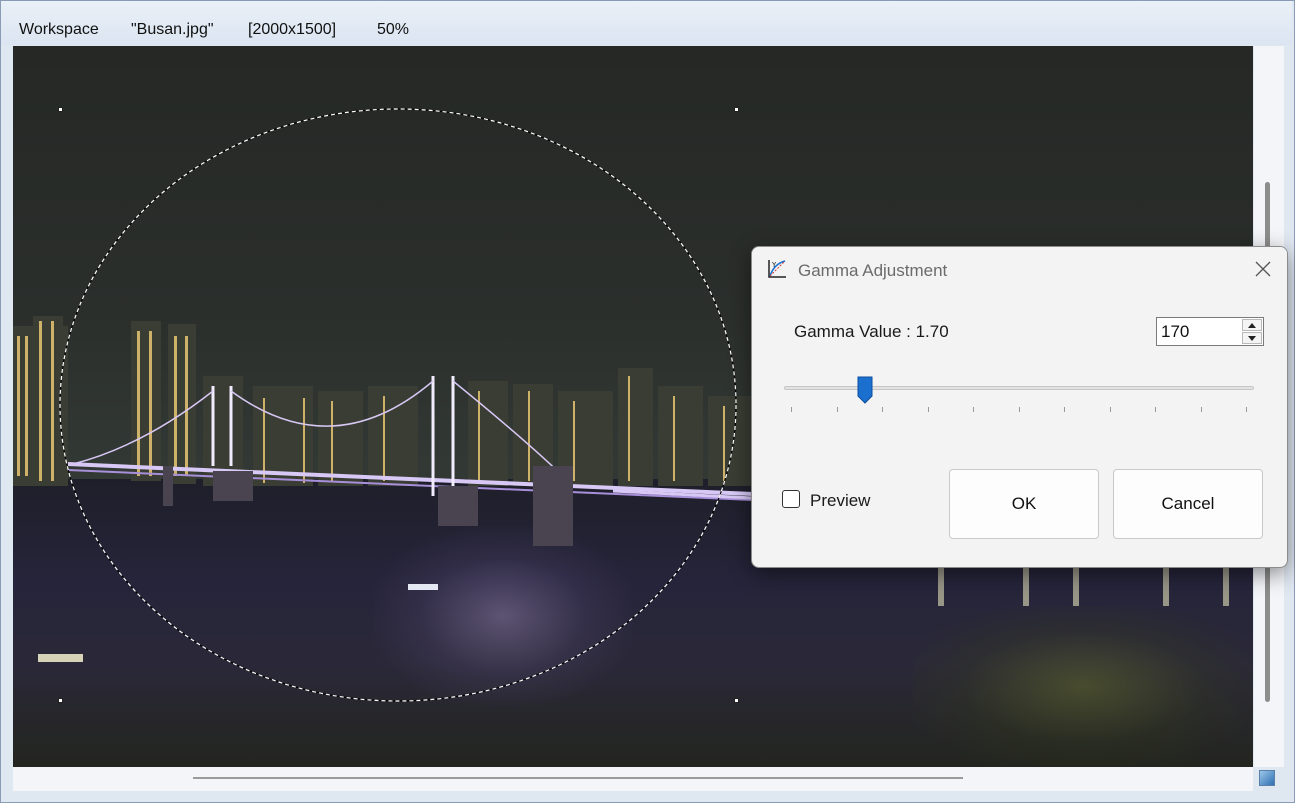 This screenshot has width=1295, height=803. Describe the element at coordinates (1201, 331) in the screenshot. I see `gamma-value-input` at that location.